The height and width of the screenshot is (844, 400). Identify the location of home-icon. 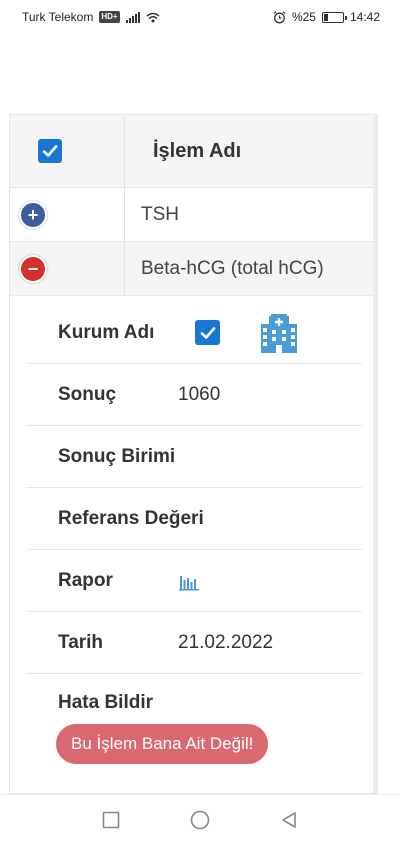
(200, 820).